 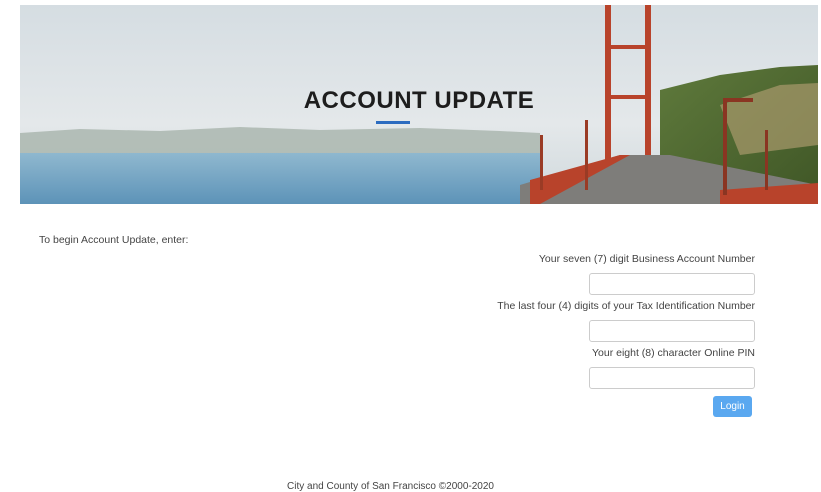 What do you see at coordinates (393, 122) in the screenshot?
I see `title-underline` at bounding box center [393, 122].